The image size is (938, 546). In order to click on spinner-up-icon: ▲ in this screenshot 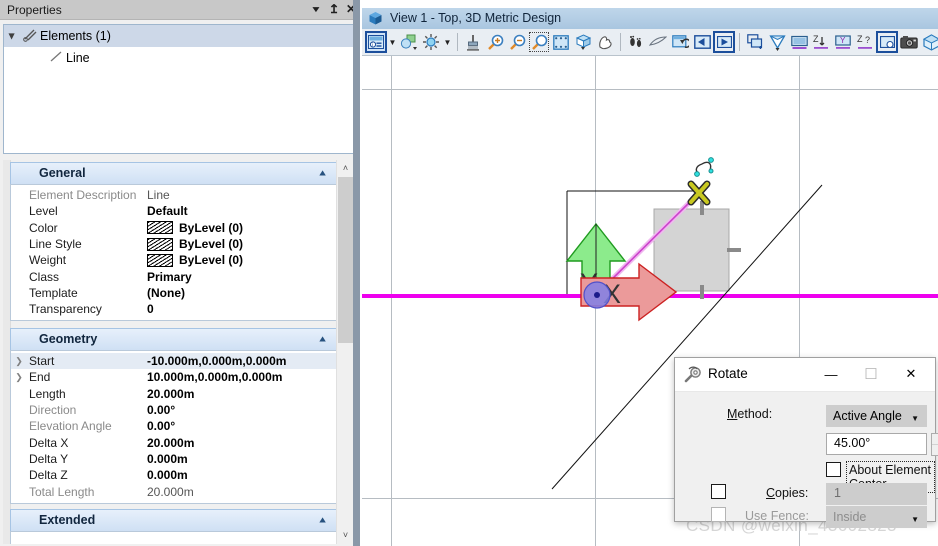, I will do `click(935, 439)`.